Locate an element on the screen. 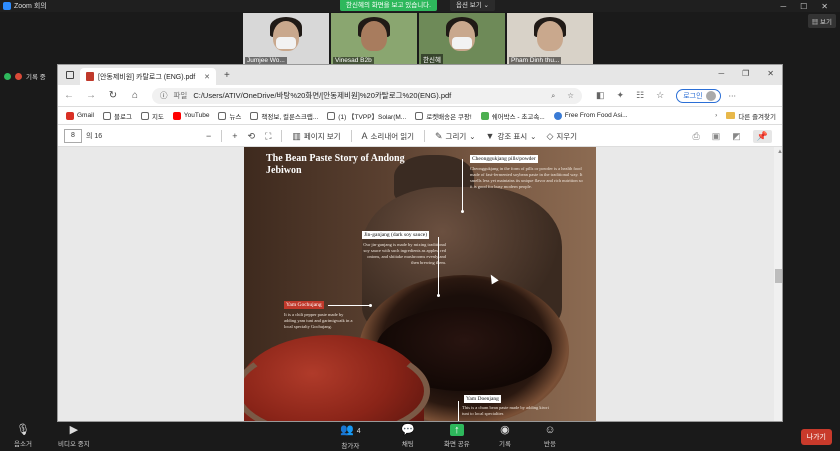  login-button: 로그인 is located at coordinates (698, 95).